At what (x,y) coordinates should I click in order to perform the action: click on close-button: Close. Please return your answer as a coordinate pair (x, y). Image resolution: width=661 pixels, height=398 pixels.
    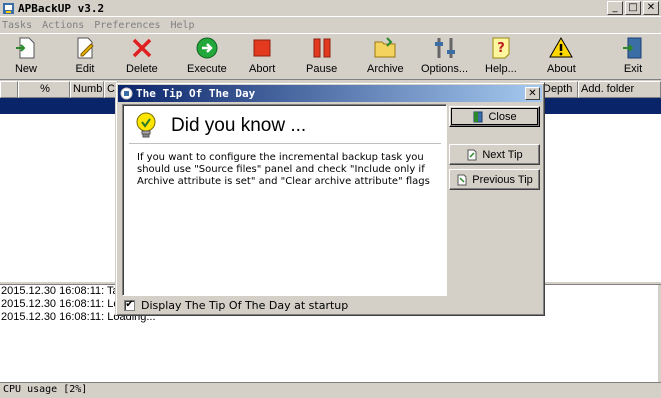
    Looking at the image, I should click on (494, 116).